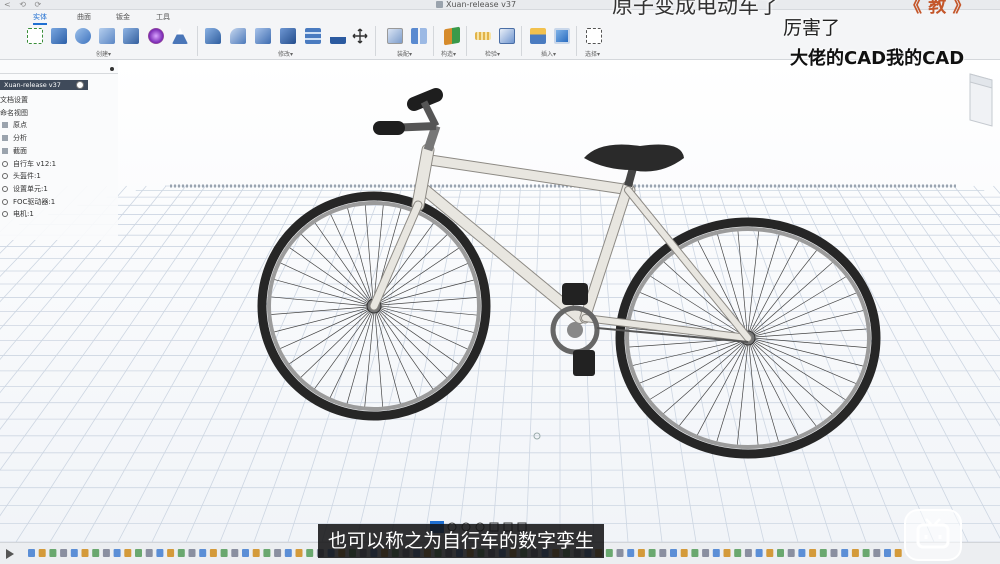 The width and height of the screenshot is (1000, 564). What do you see at coordinates (548, 53) in the screenshot?
I see `group-insert-label: 插入▾` at bounding box center [548, 53].